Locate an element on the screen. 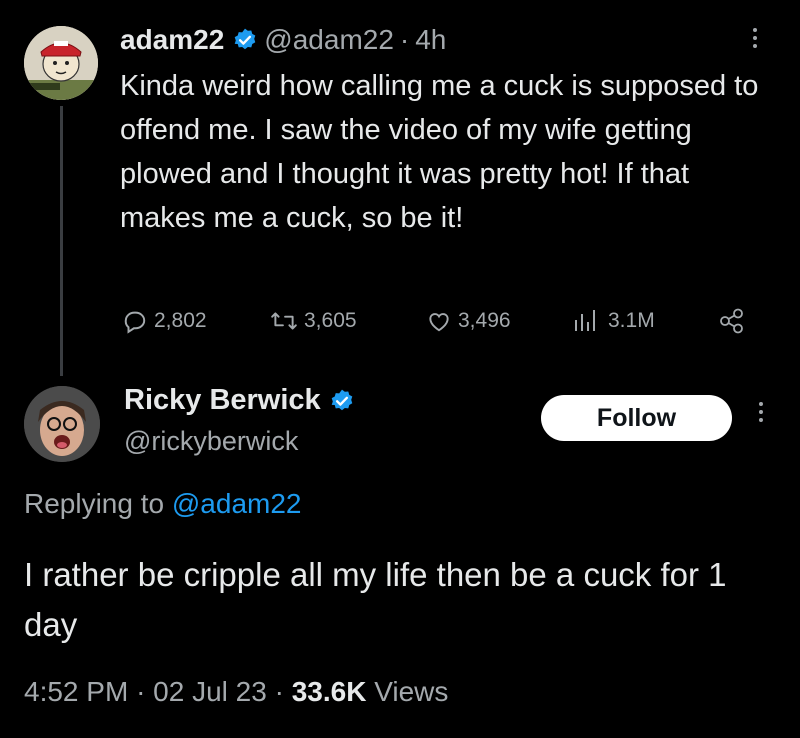 The image size is (800, 738). retweet-button: 3,605 is located at coordinates (313, 321).